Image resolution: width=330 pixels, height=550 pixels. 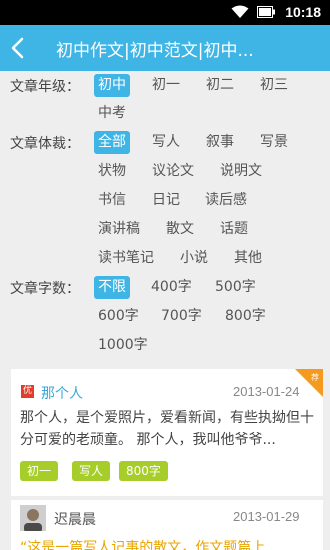 I want to click on wifi-icon, so click(x=240, y=11).